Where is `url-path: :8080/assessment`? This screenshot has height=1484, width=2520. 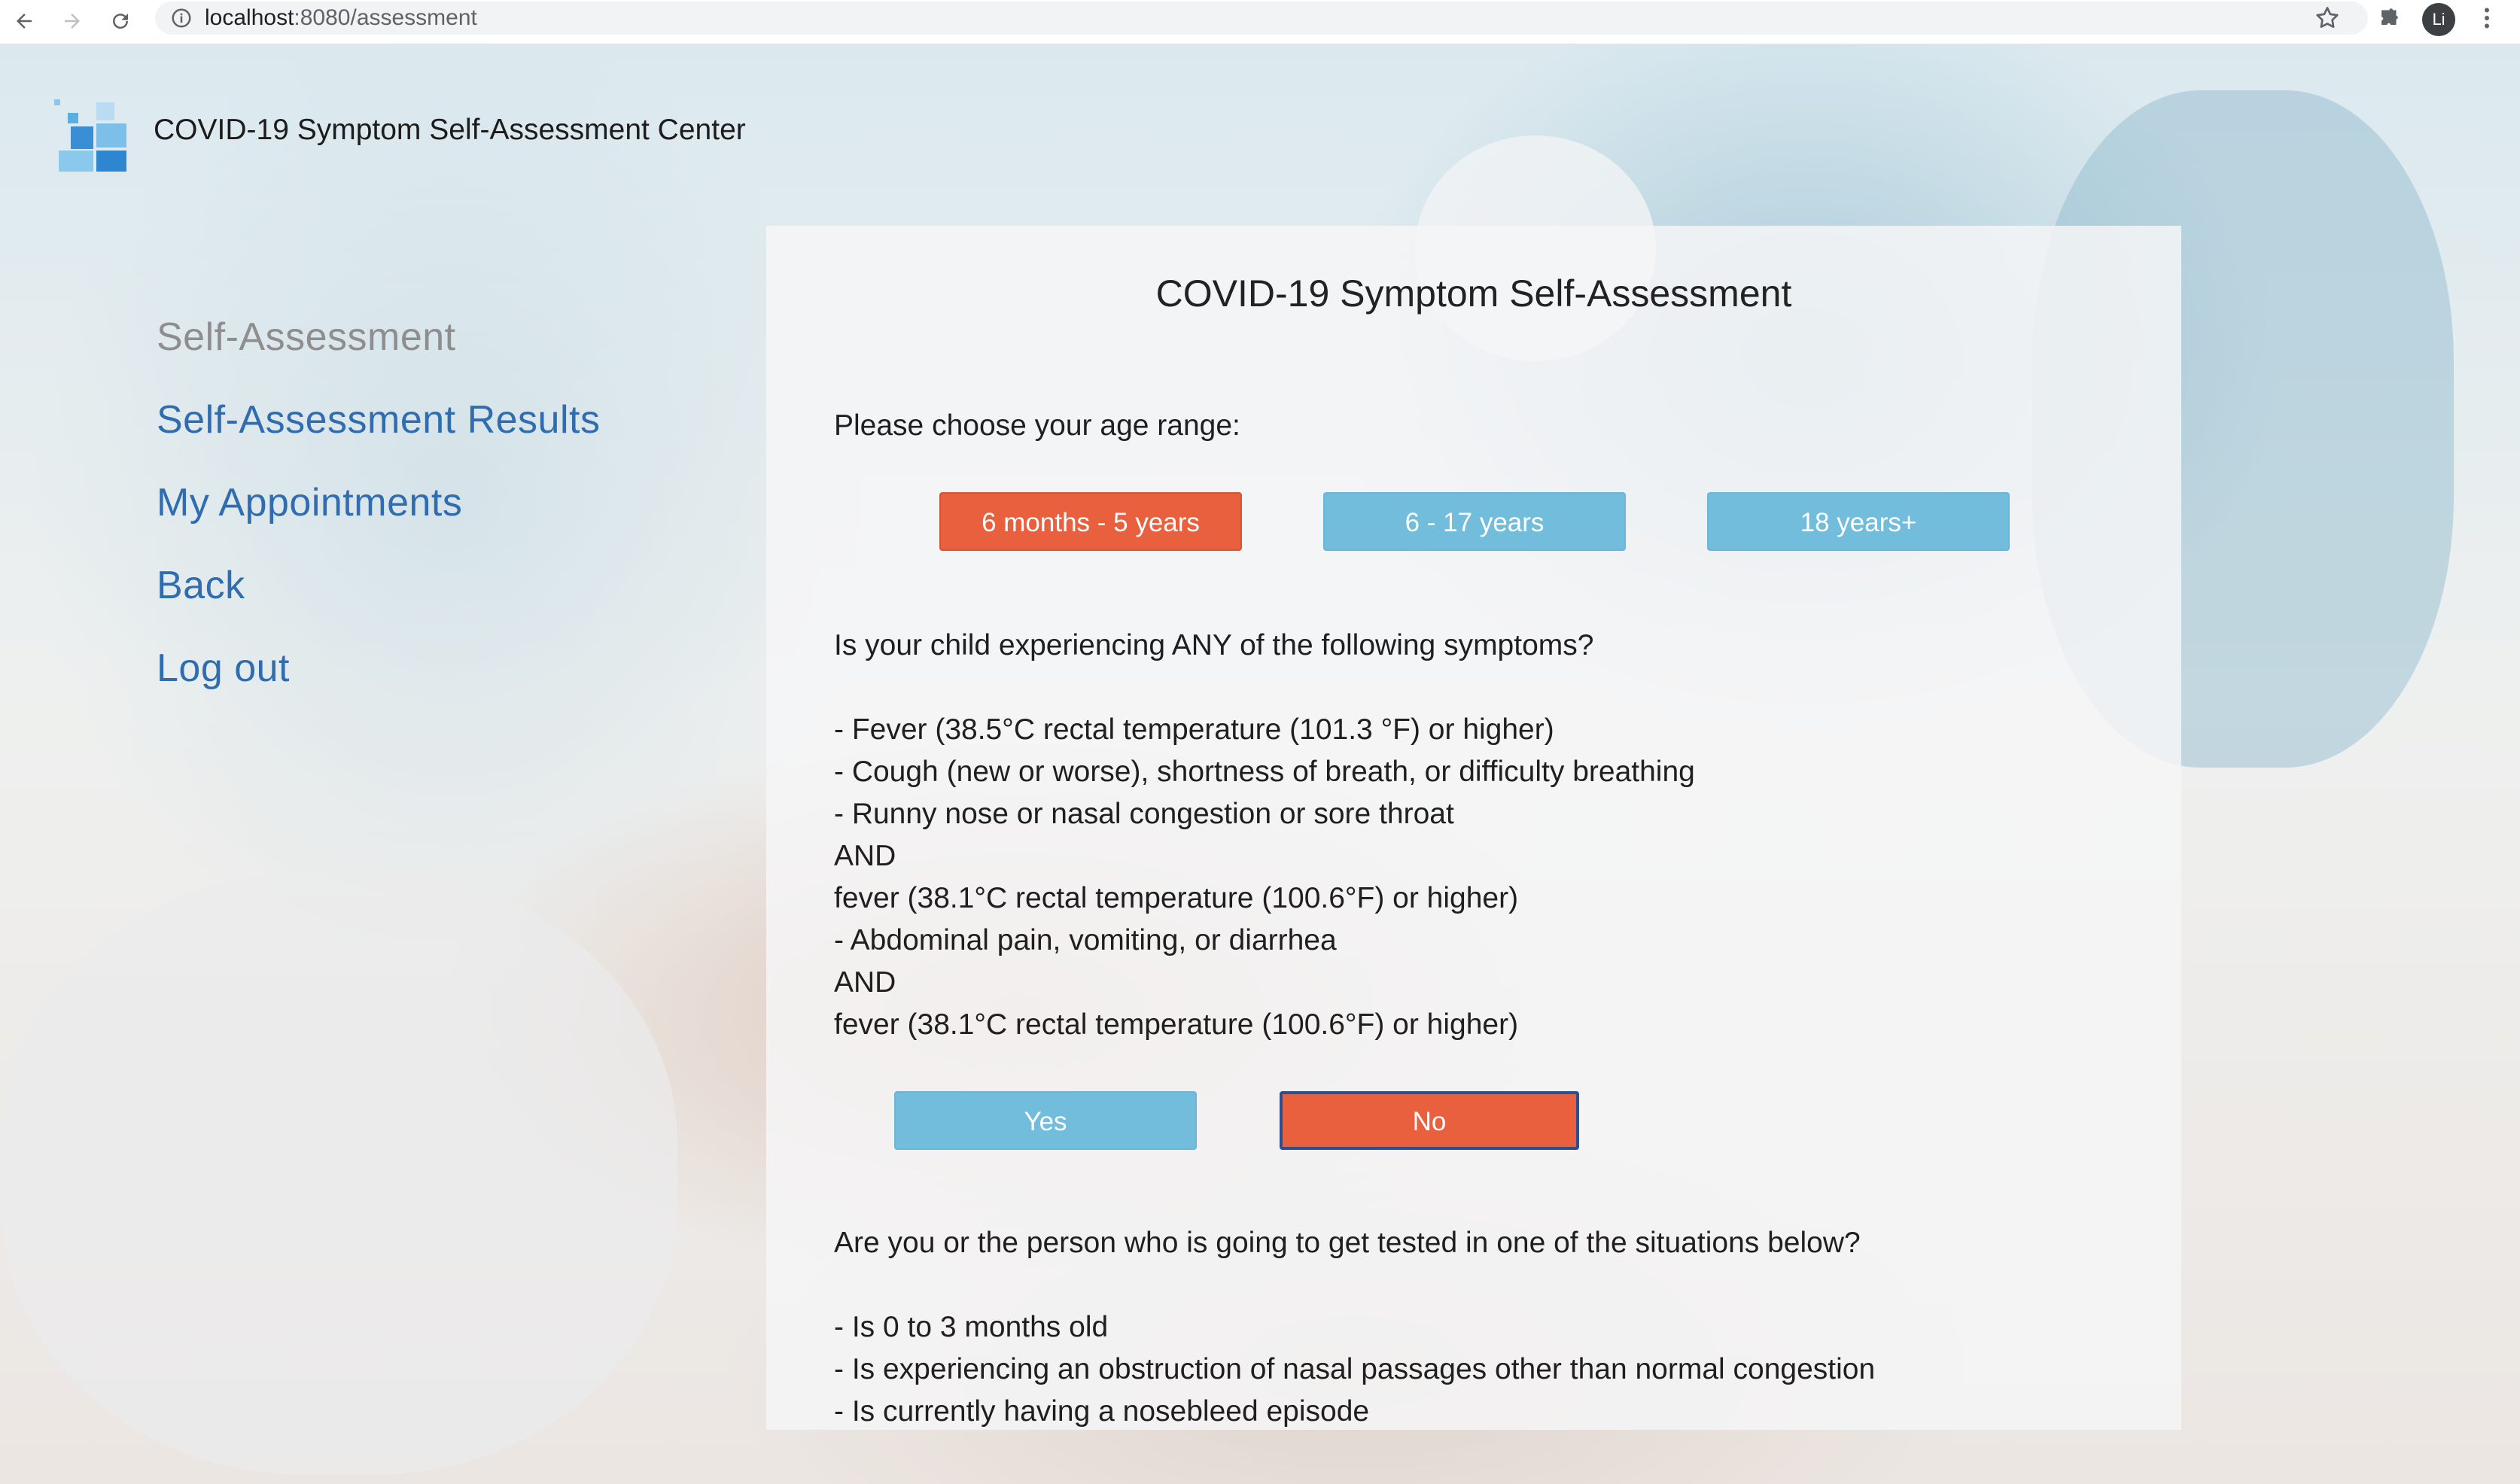 url-path: :8080/assessment is located at coordinates (385, 17).